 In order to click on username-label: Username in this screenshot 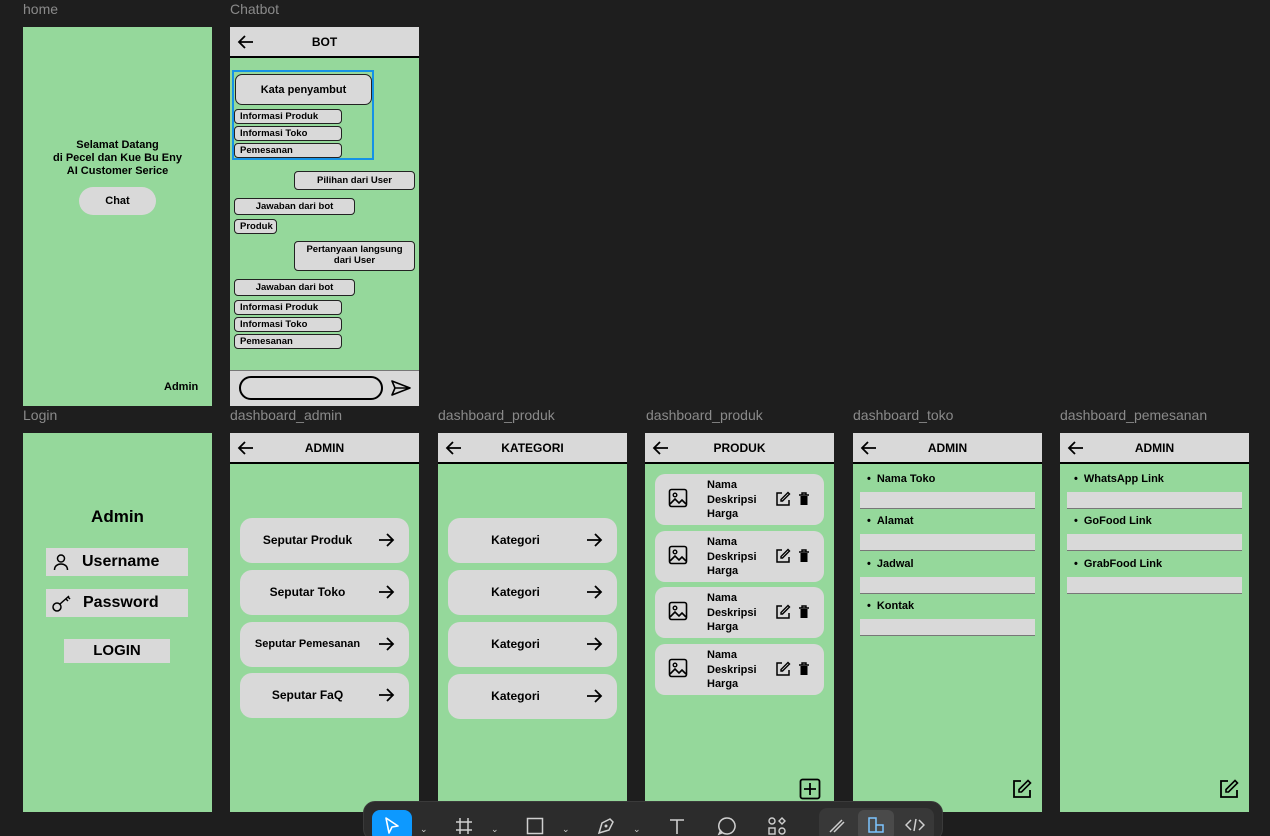, I will do `click(121, 561)`.